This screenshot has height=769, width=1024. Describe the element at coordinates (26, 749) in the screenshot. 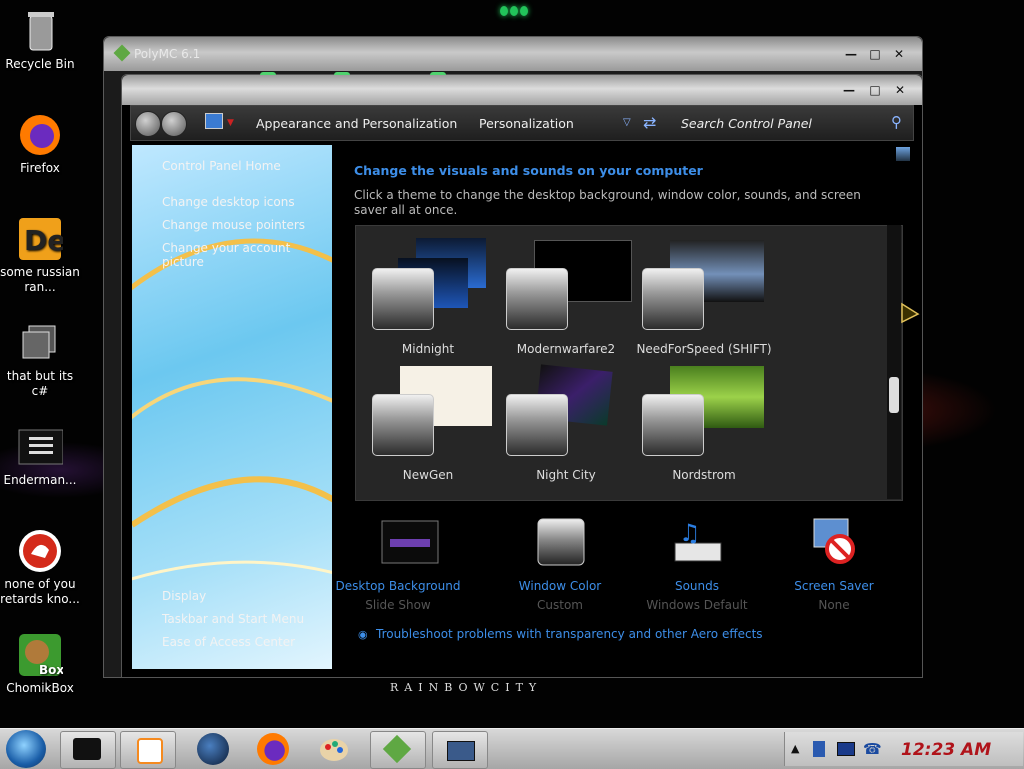

I see `start-button` at that location.